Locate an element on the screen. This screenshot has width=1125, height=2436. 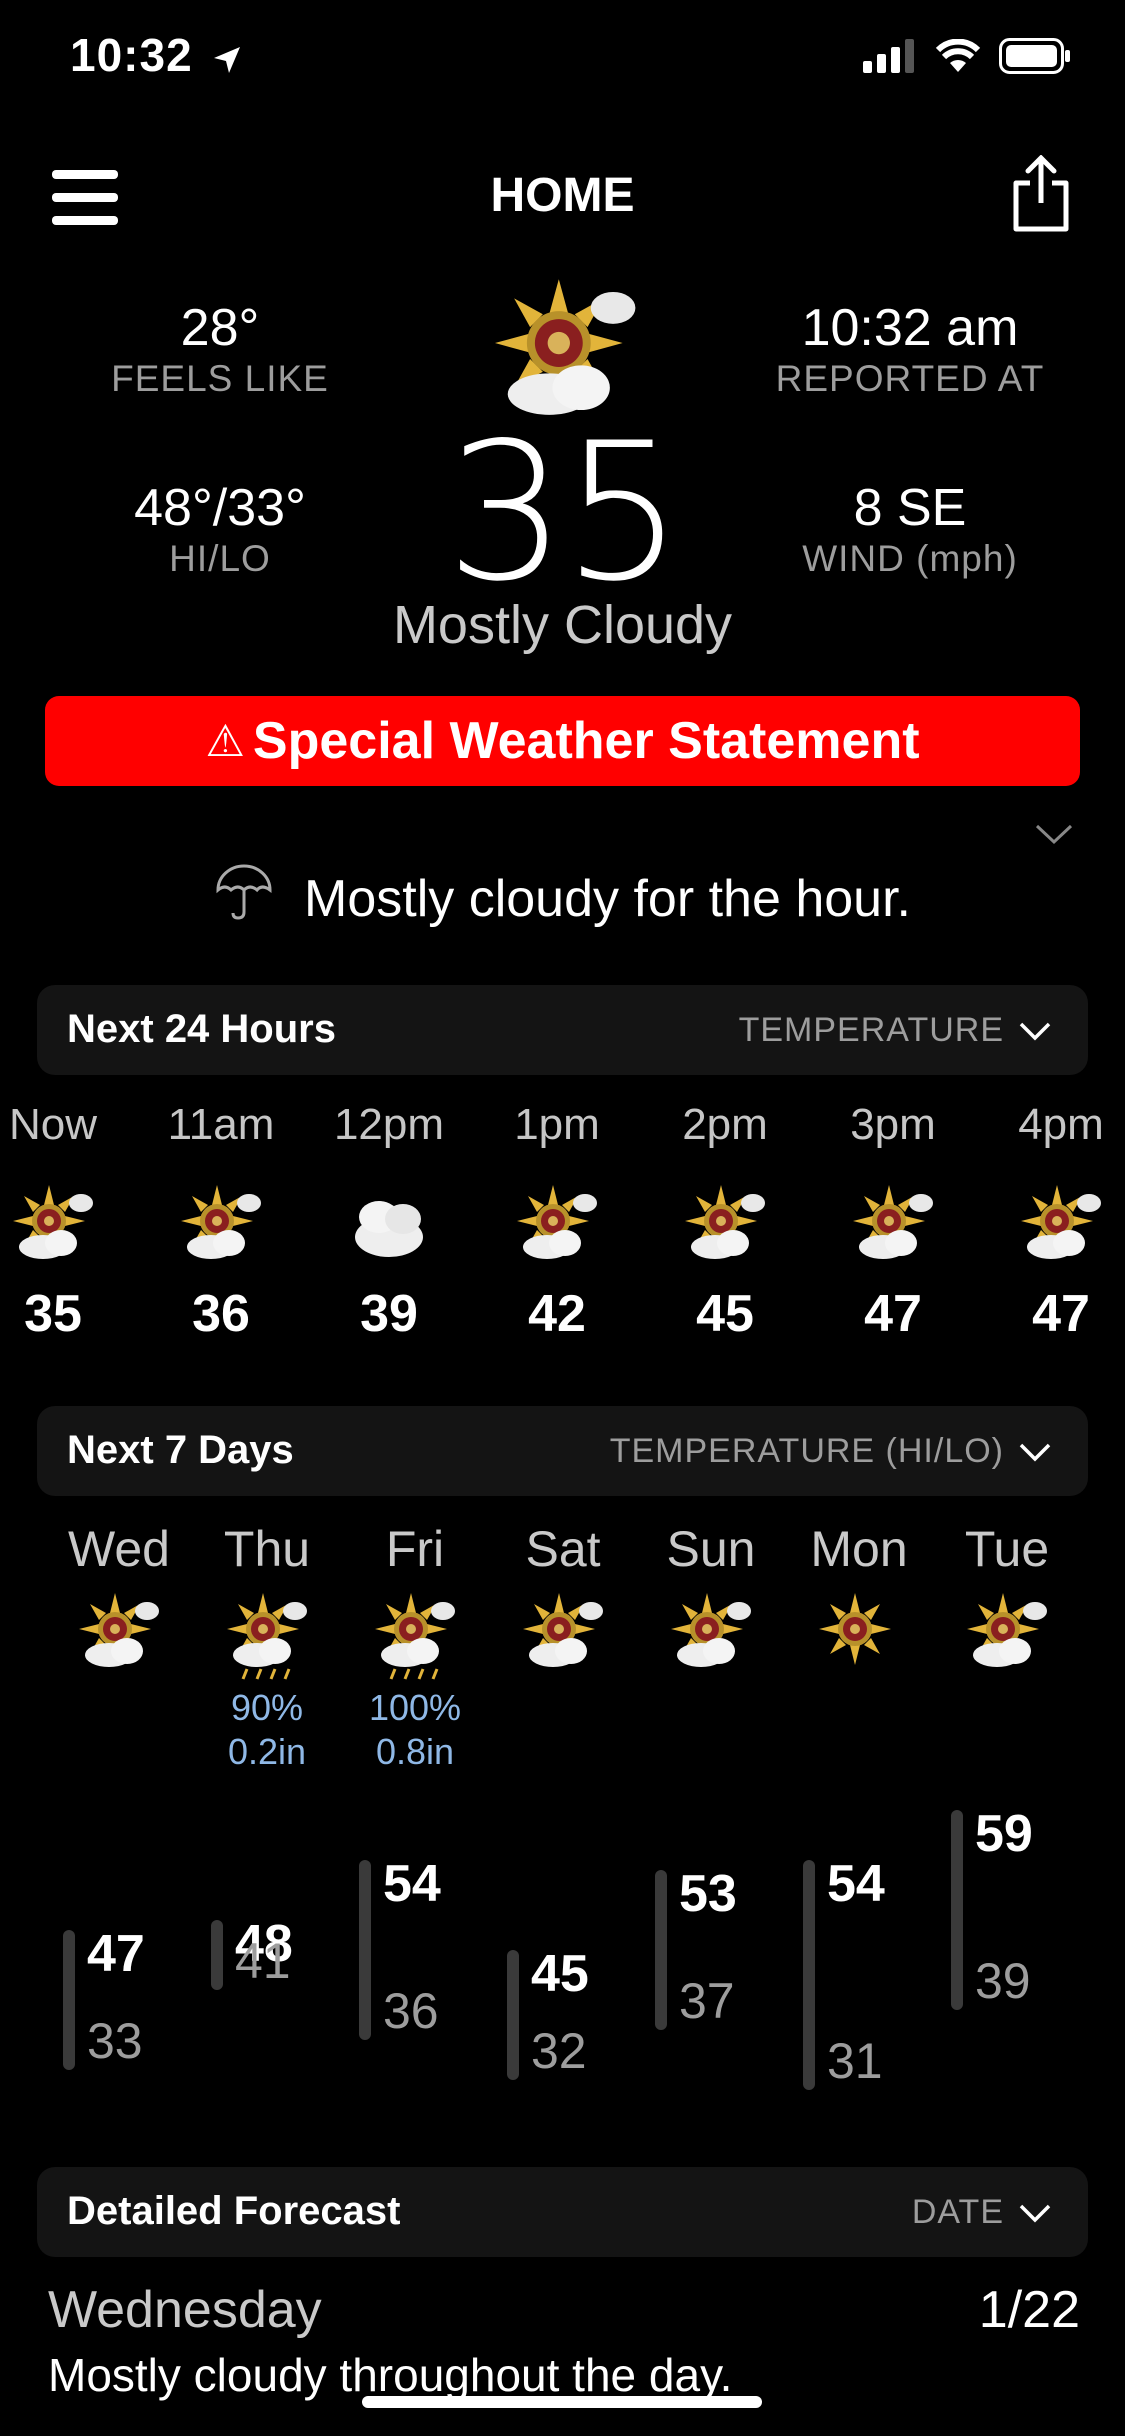
hour-time: 4pm is located at coordinates (1061, 1124).